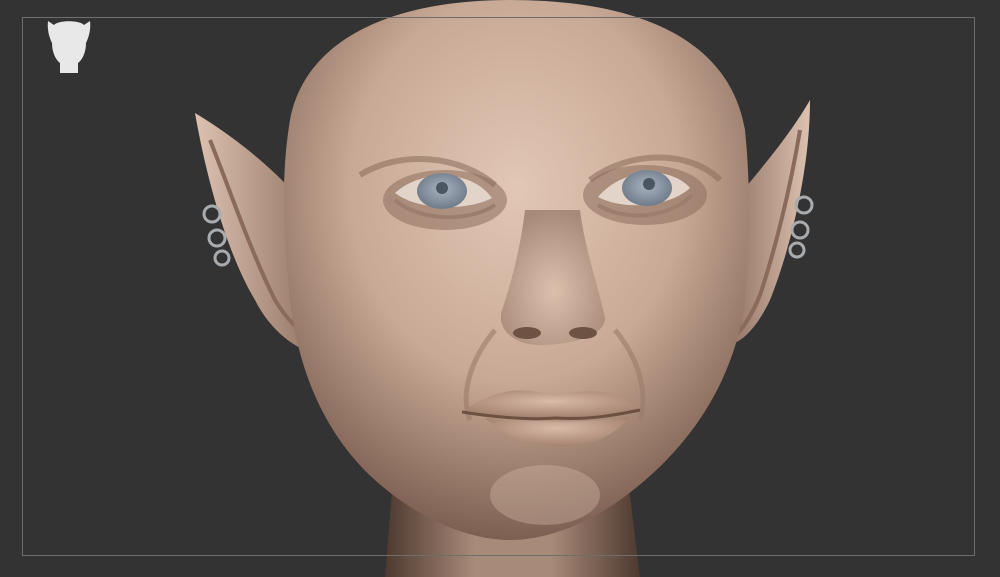 The height and width of the screenshot is (577, 1000). Describe the element at coordinates (69, 47) in the screenshot. I see `head-silhouette-icon` at that location.